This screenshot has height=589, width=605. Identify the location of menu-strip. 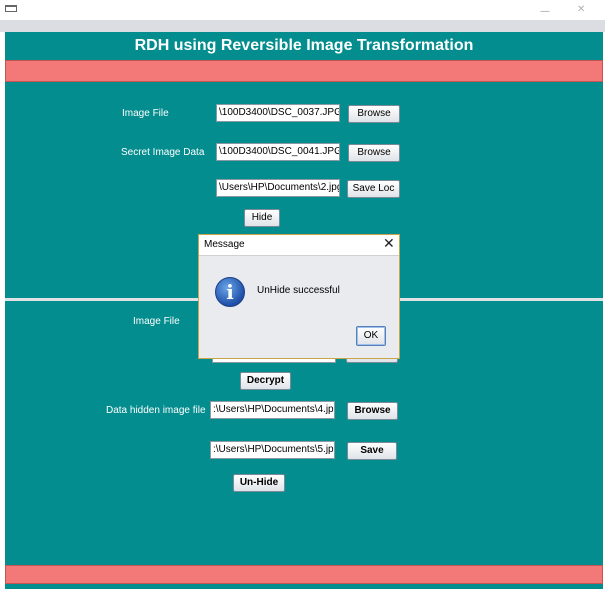
(302, 26).